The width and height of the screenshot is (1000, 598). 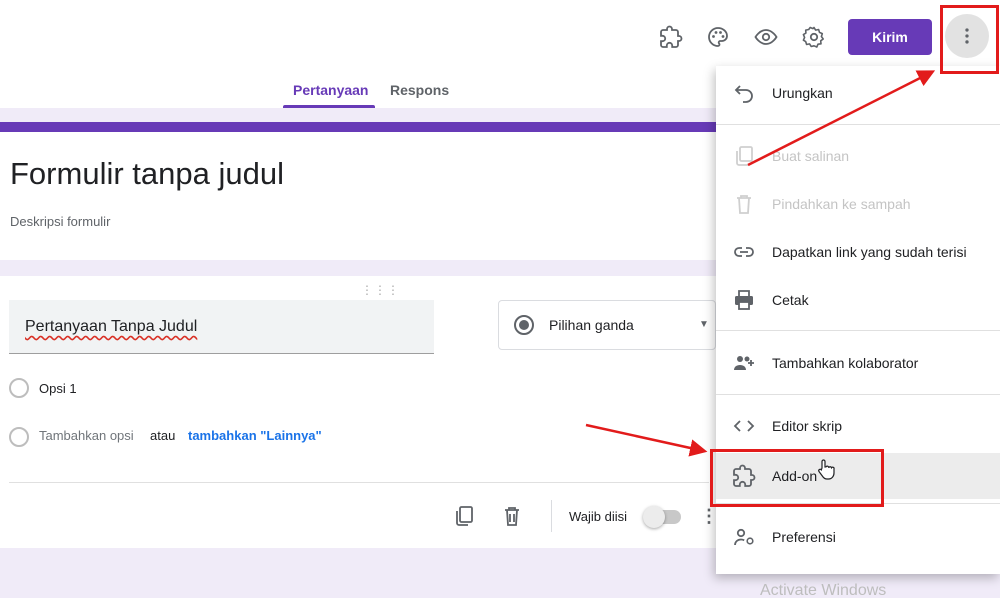 What do you see at coordinates (841, 118) in the screenshot?
I see `arrow-to-more-button` at bounding box center [841, 118].